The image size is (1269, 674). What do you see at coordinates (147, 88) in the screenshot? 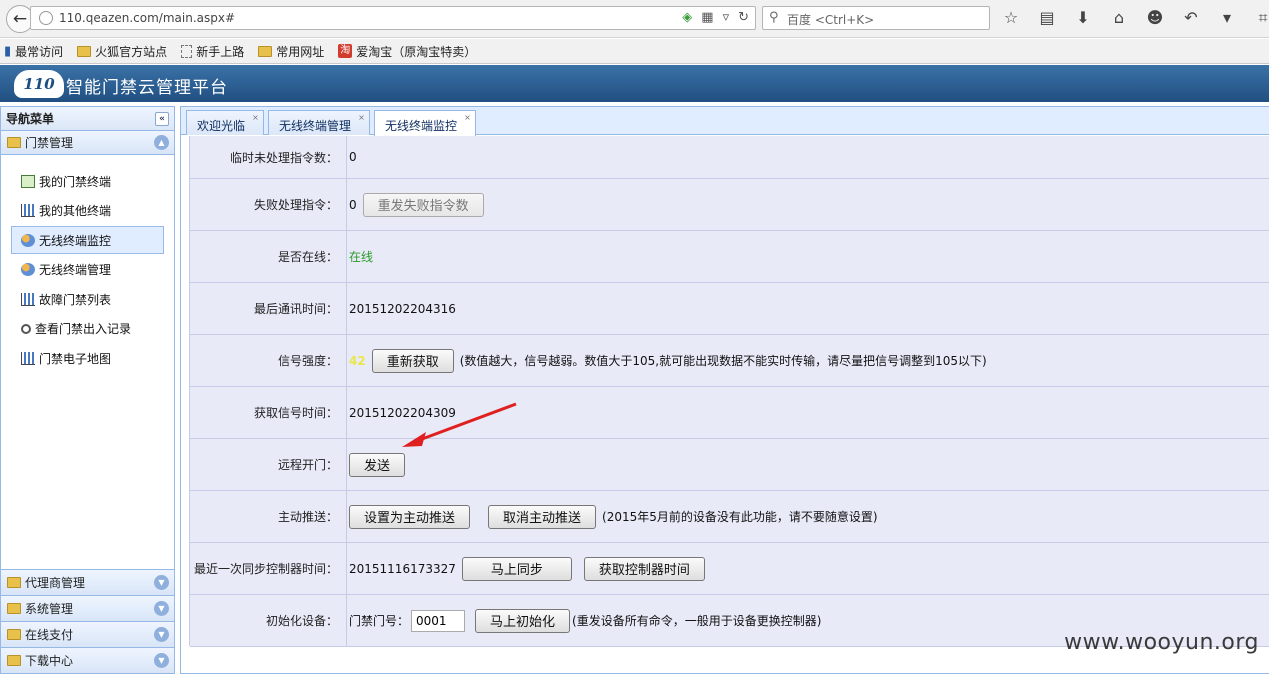
I see `app-title: 智能门禁云管理平台` at bounding box center [147, 88].